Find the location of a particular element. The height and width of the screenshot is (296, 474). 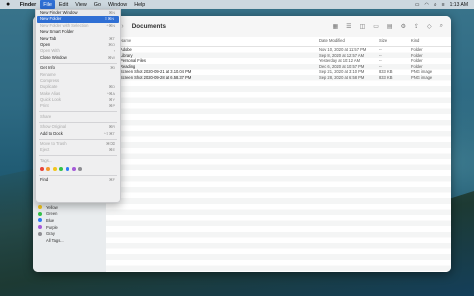

menu-item-label: Show Original is located at coordinates (53, 127).